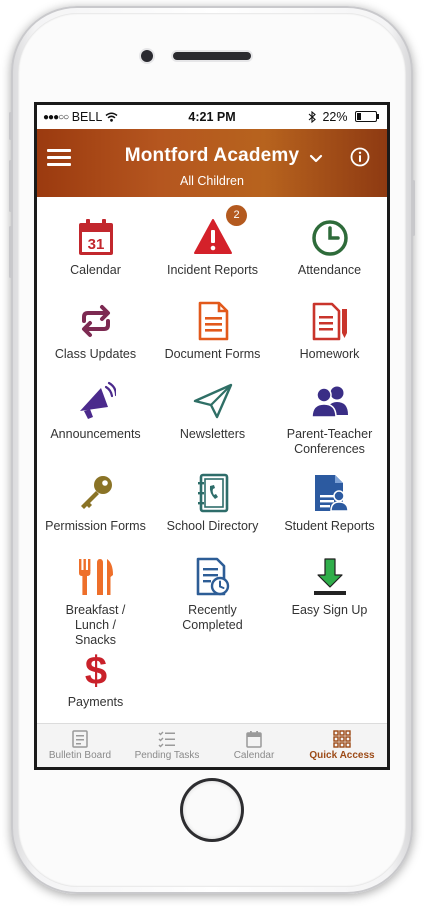  What do you see at coordinates (329, 238) in the screenshot?
I see `clock-icon` at bounding box center [329, 238].